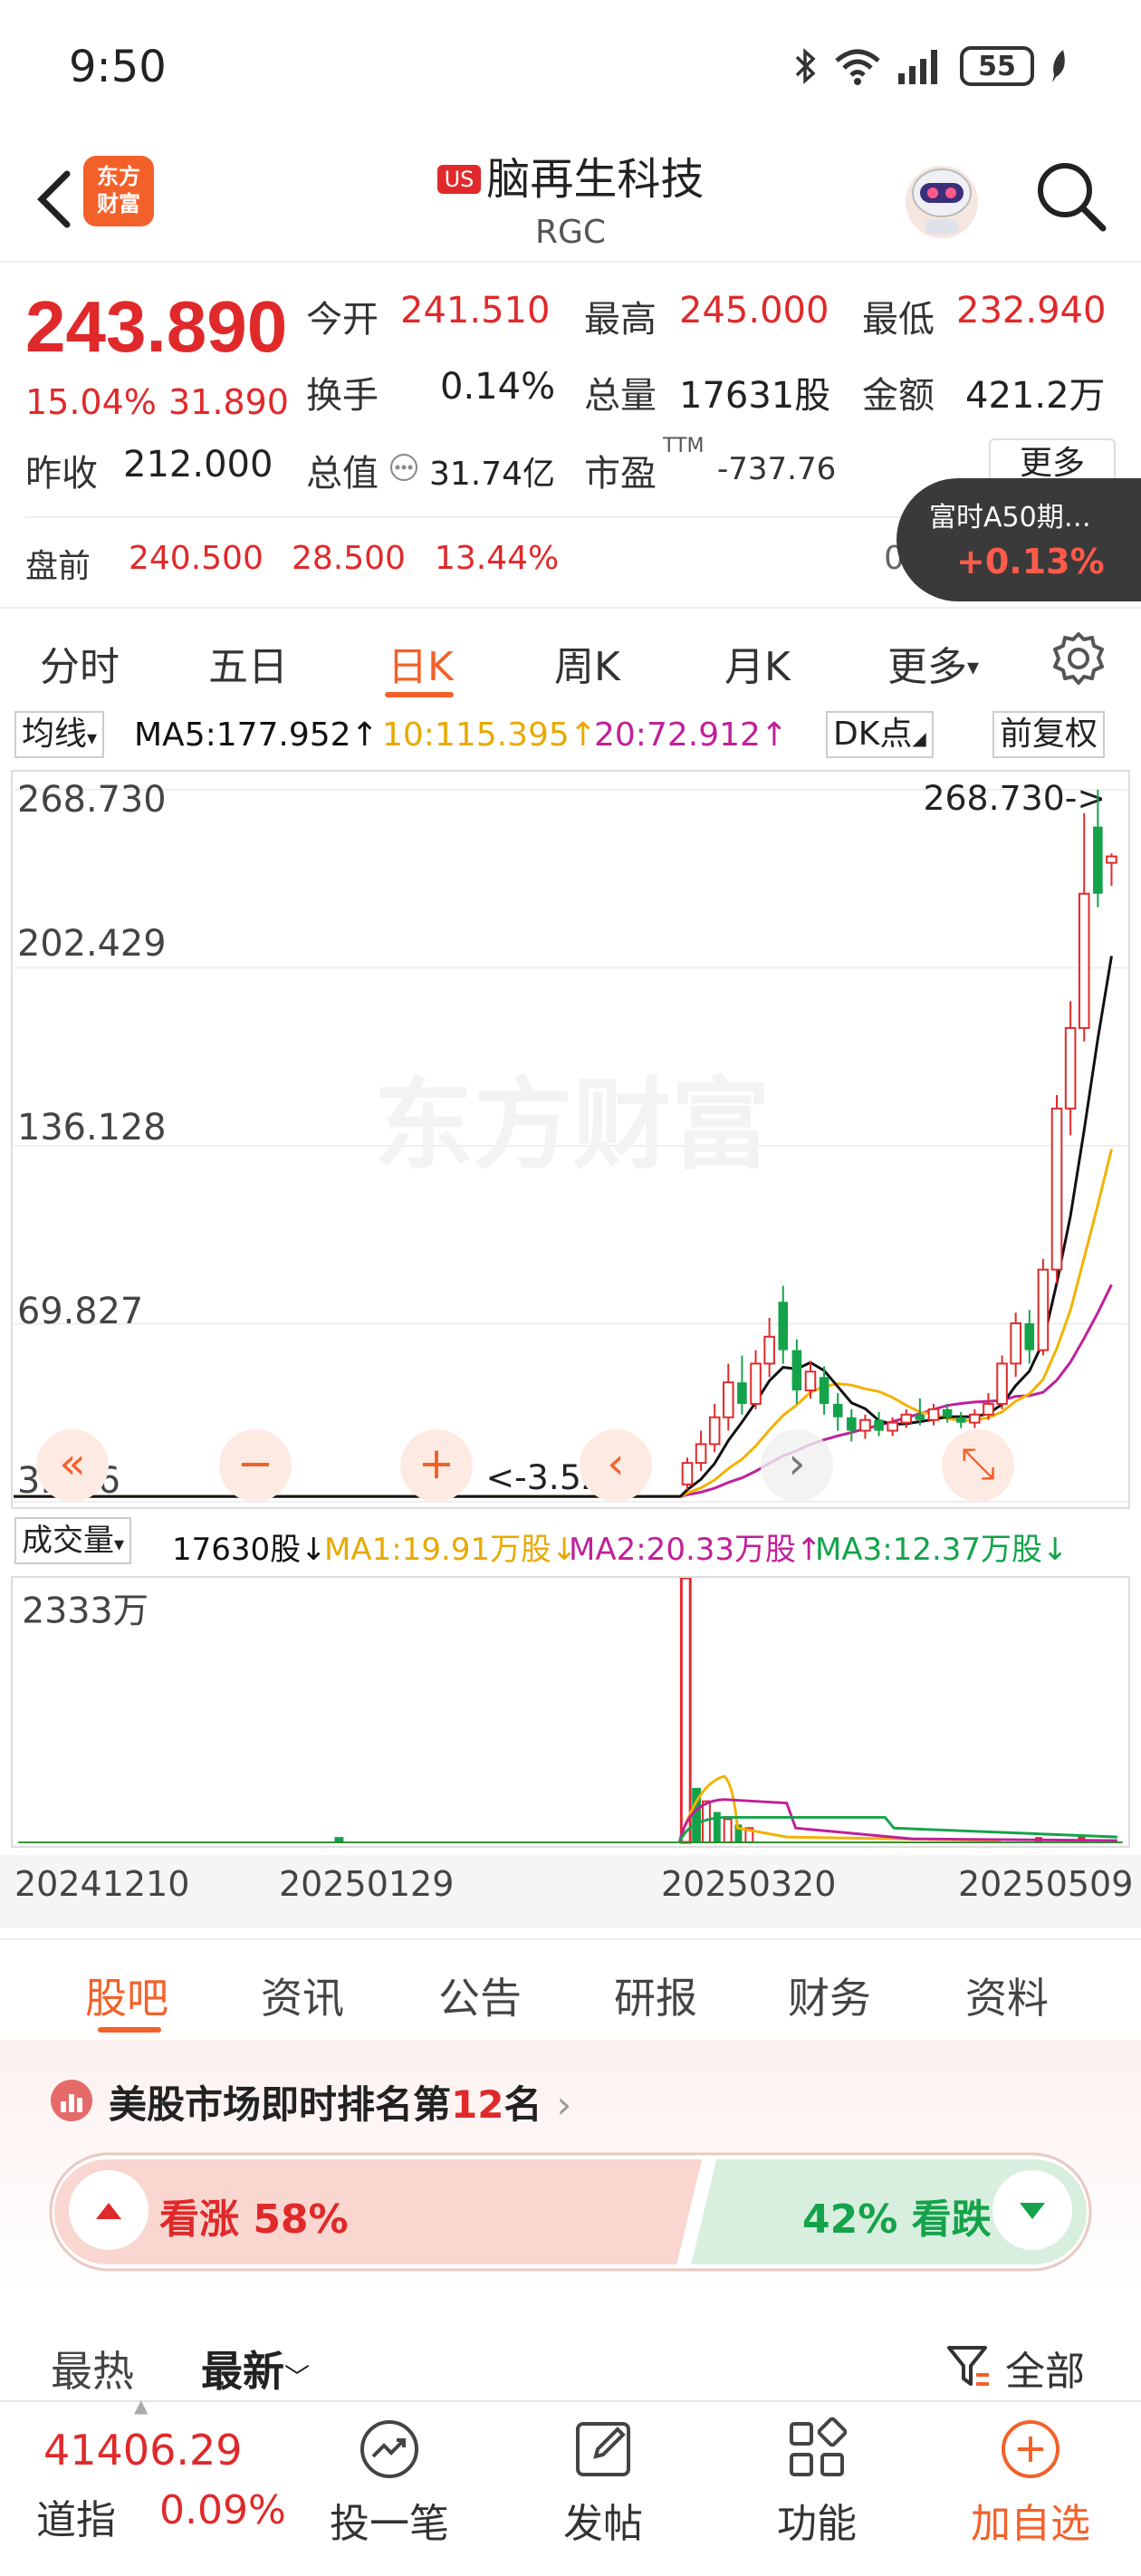 Image resolution: width=1141 pixels, height=2576 pixels. What do you see at coordinates (942, 1550) in the screenshot?
I see `vol-ma3: MA3:12.37万股↓` at bounding box center [942, 1550].